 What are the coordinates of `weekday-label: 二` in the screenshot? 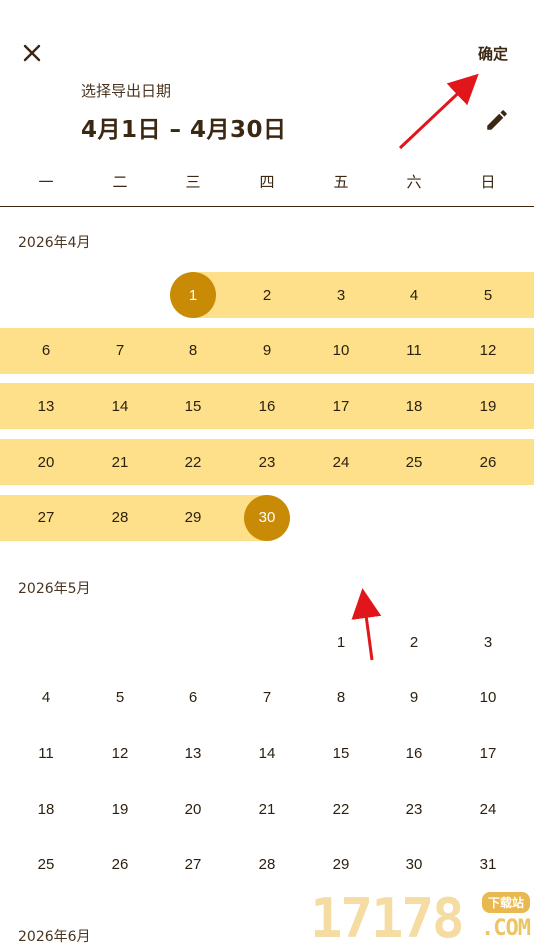 It's located at (120, 182).